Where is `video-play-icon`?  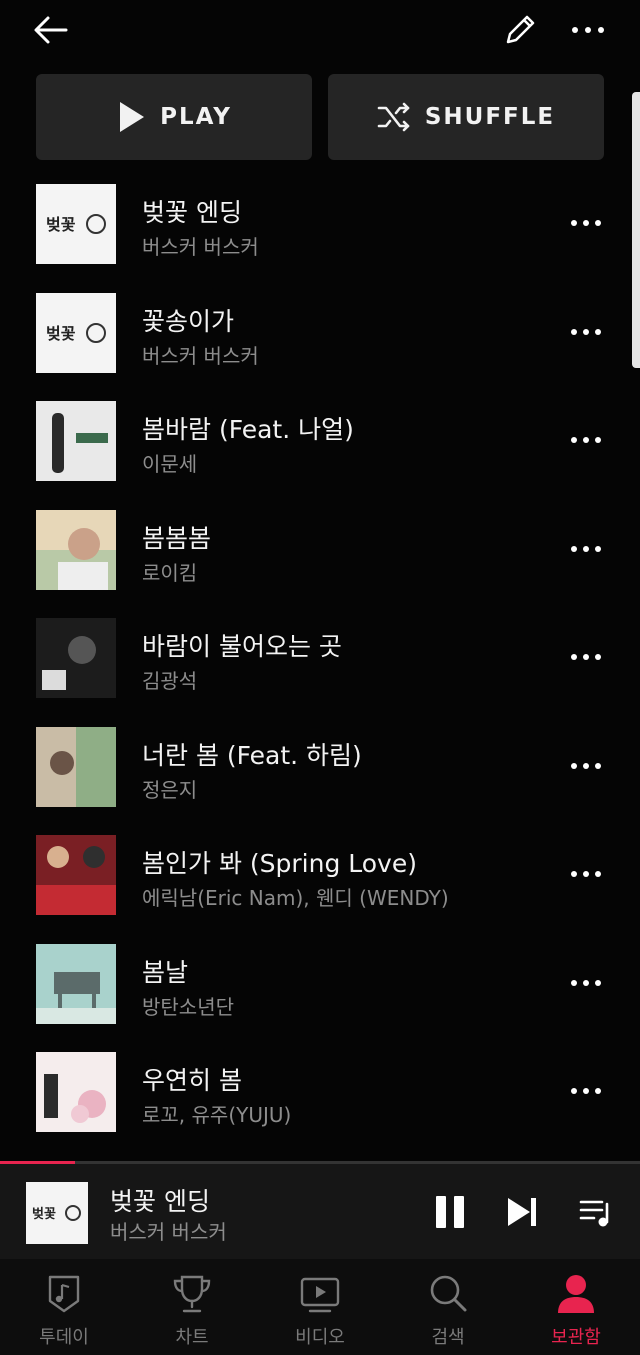
video-play-icon is located at coordinates (320, 1294).